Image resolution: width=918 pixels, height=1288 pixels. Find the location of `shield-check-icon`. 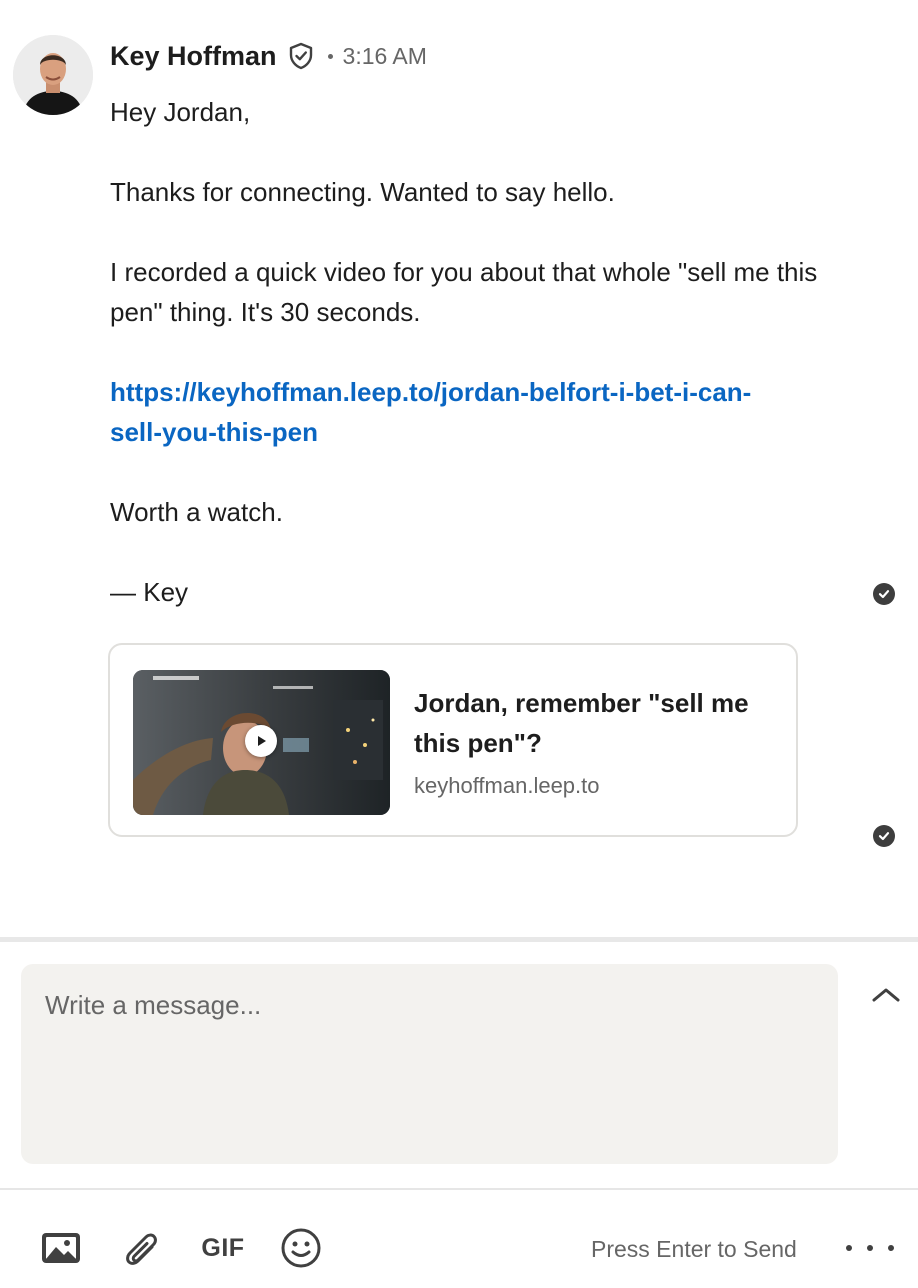

shield-check-icon is located at coordinates (301, 56).